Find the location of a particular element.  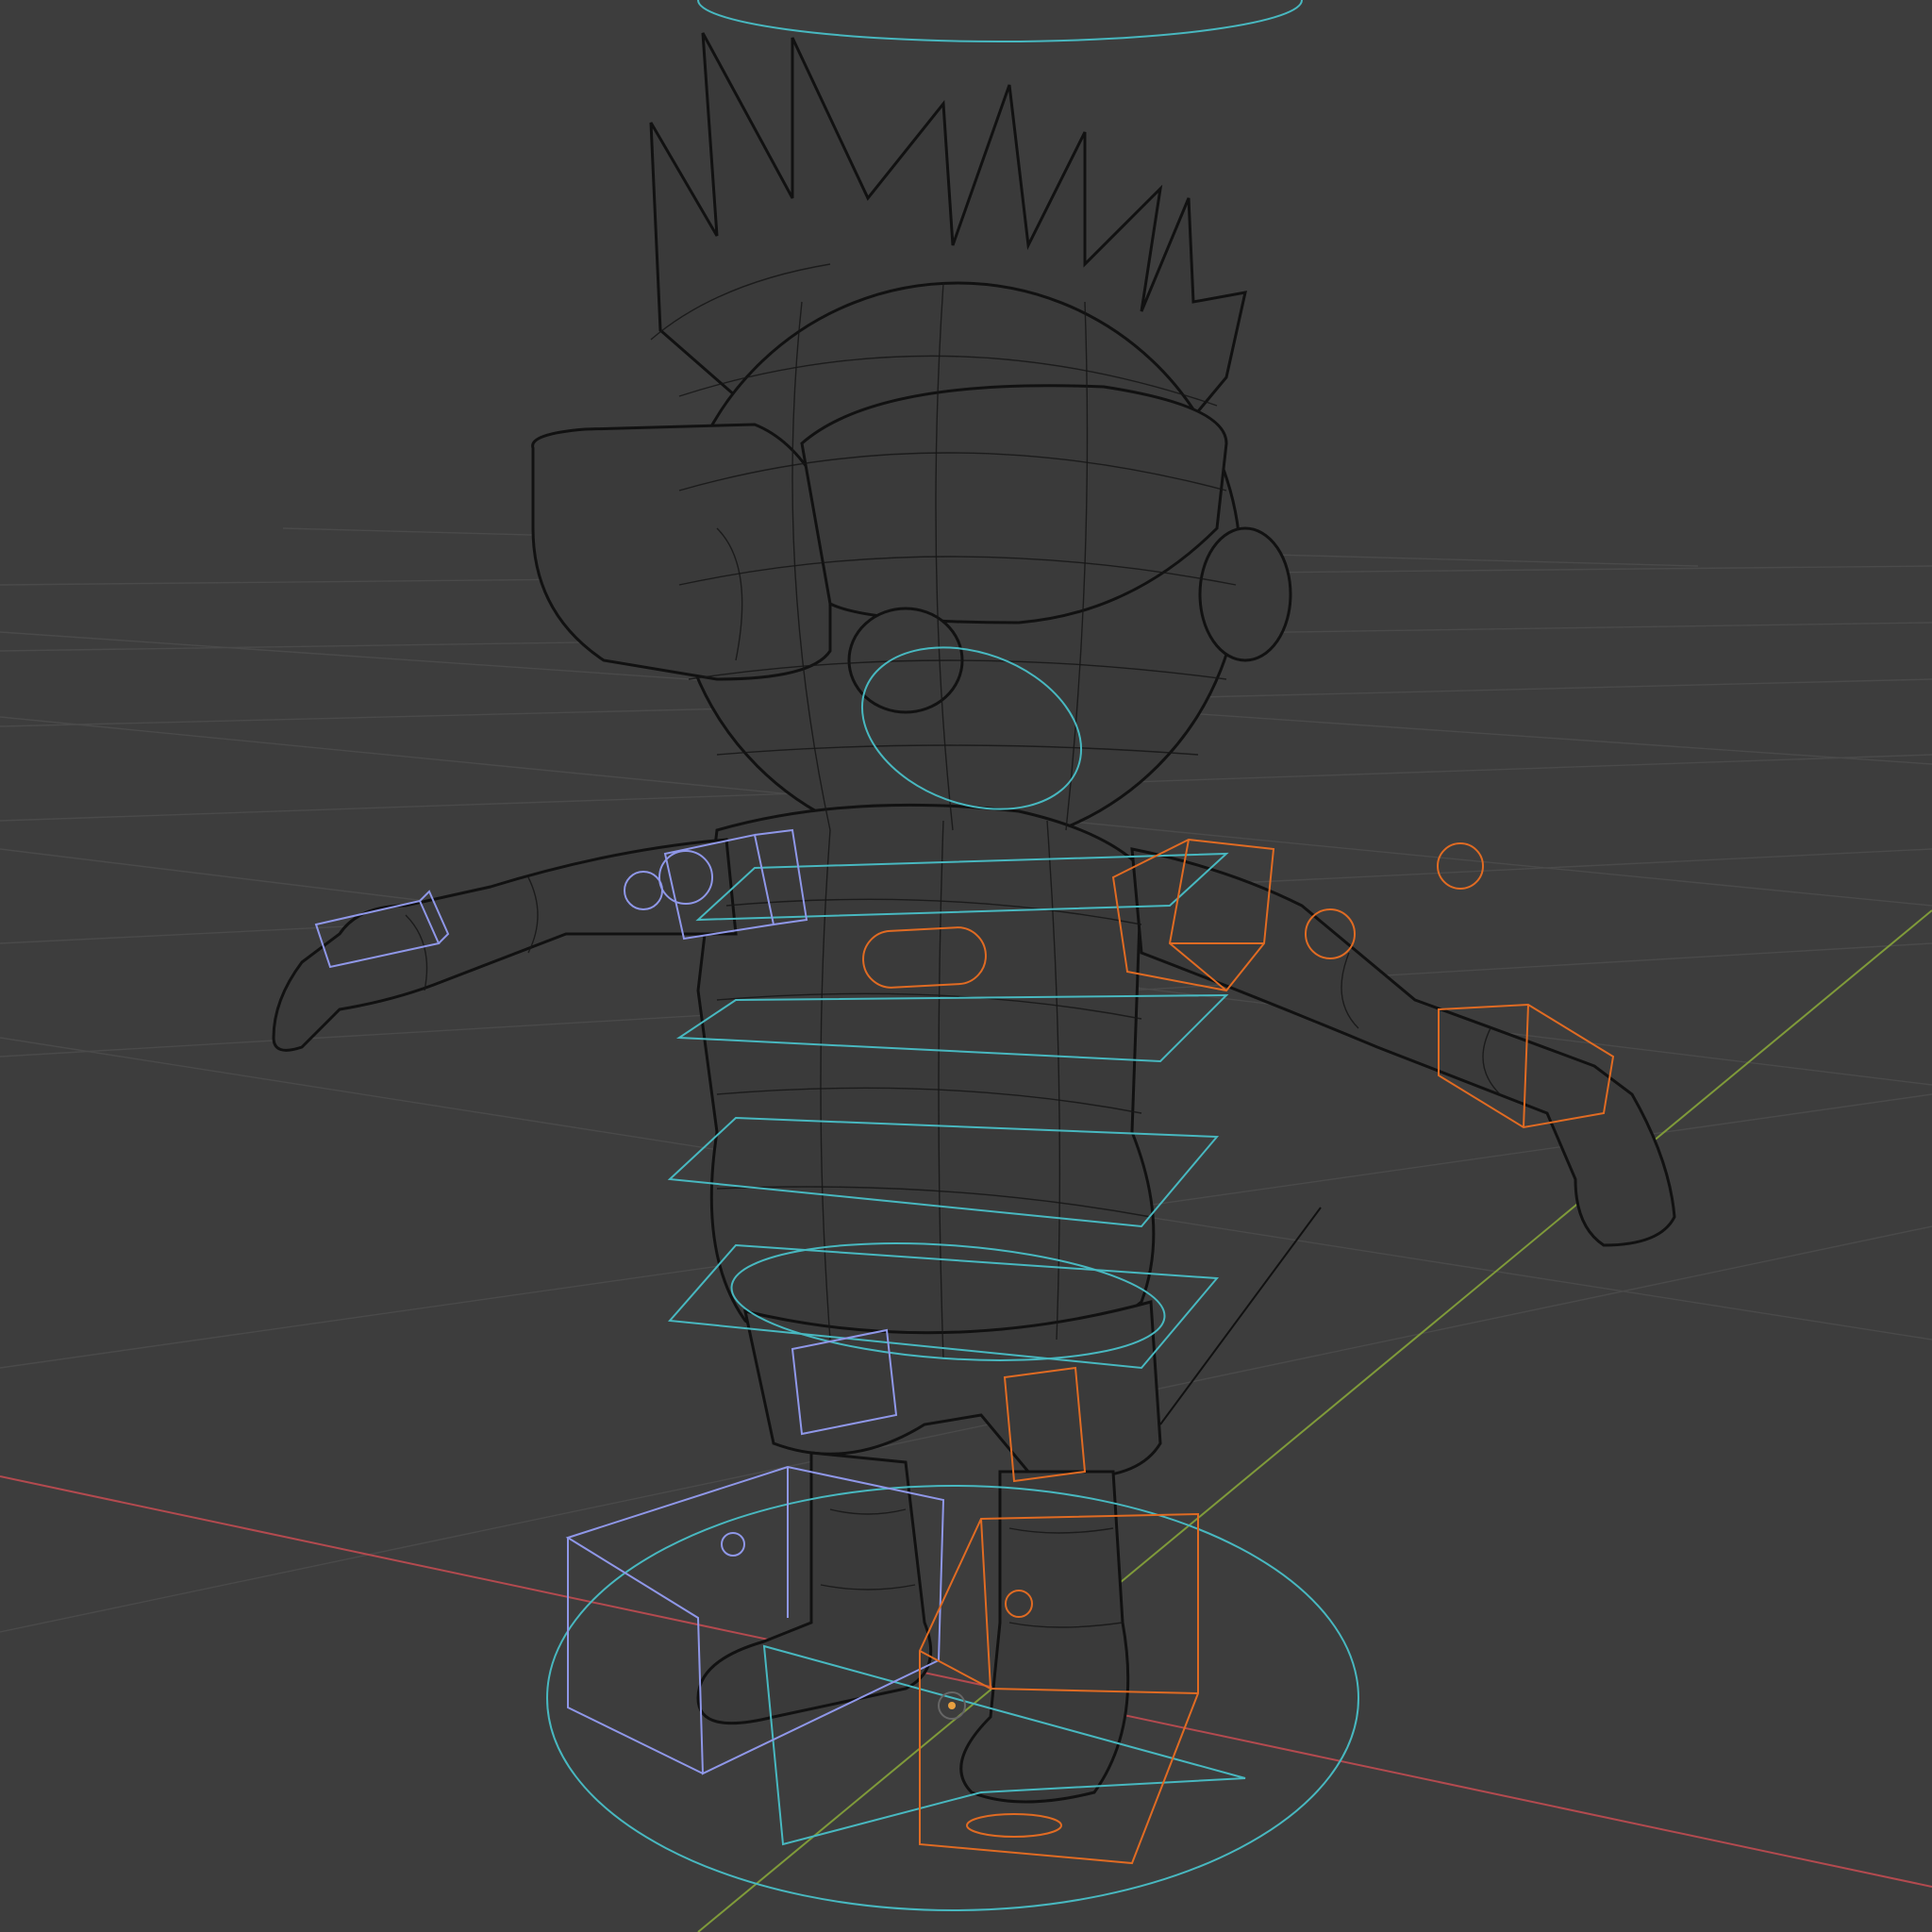

right-leg-mesh is located at coordinates (1044, 1637).